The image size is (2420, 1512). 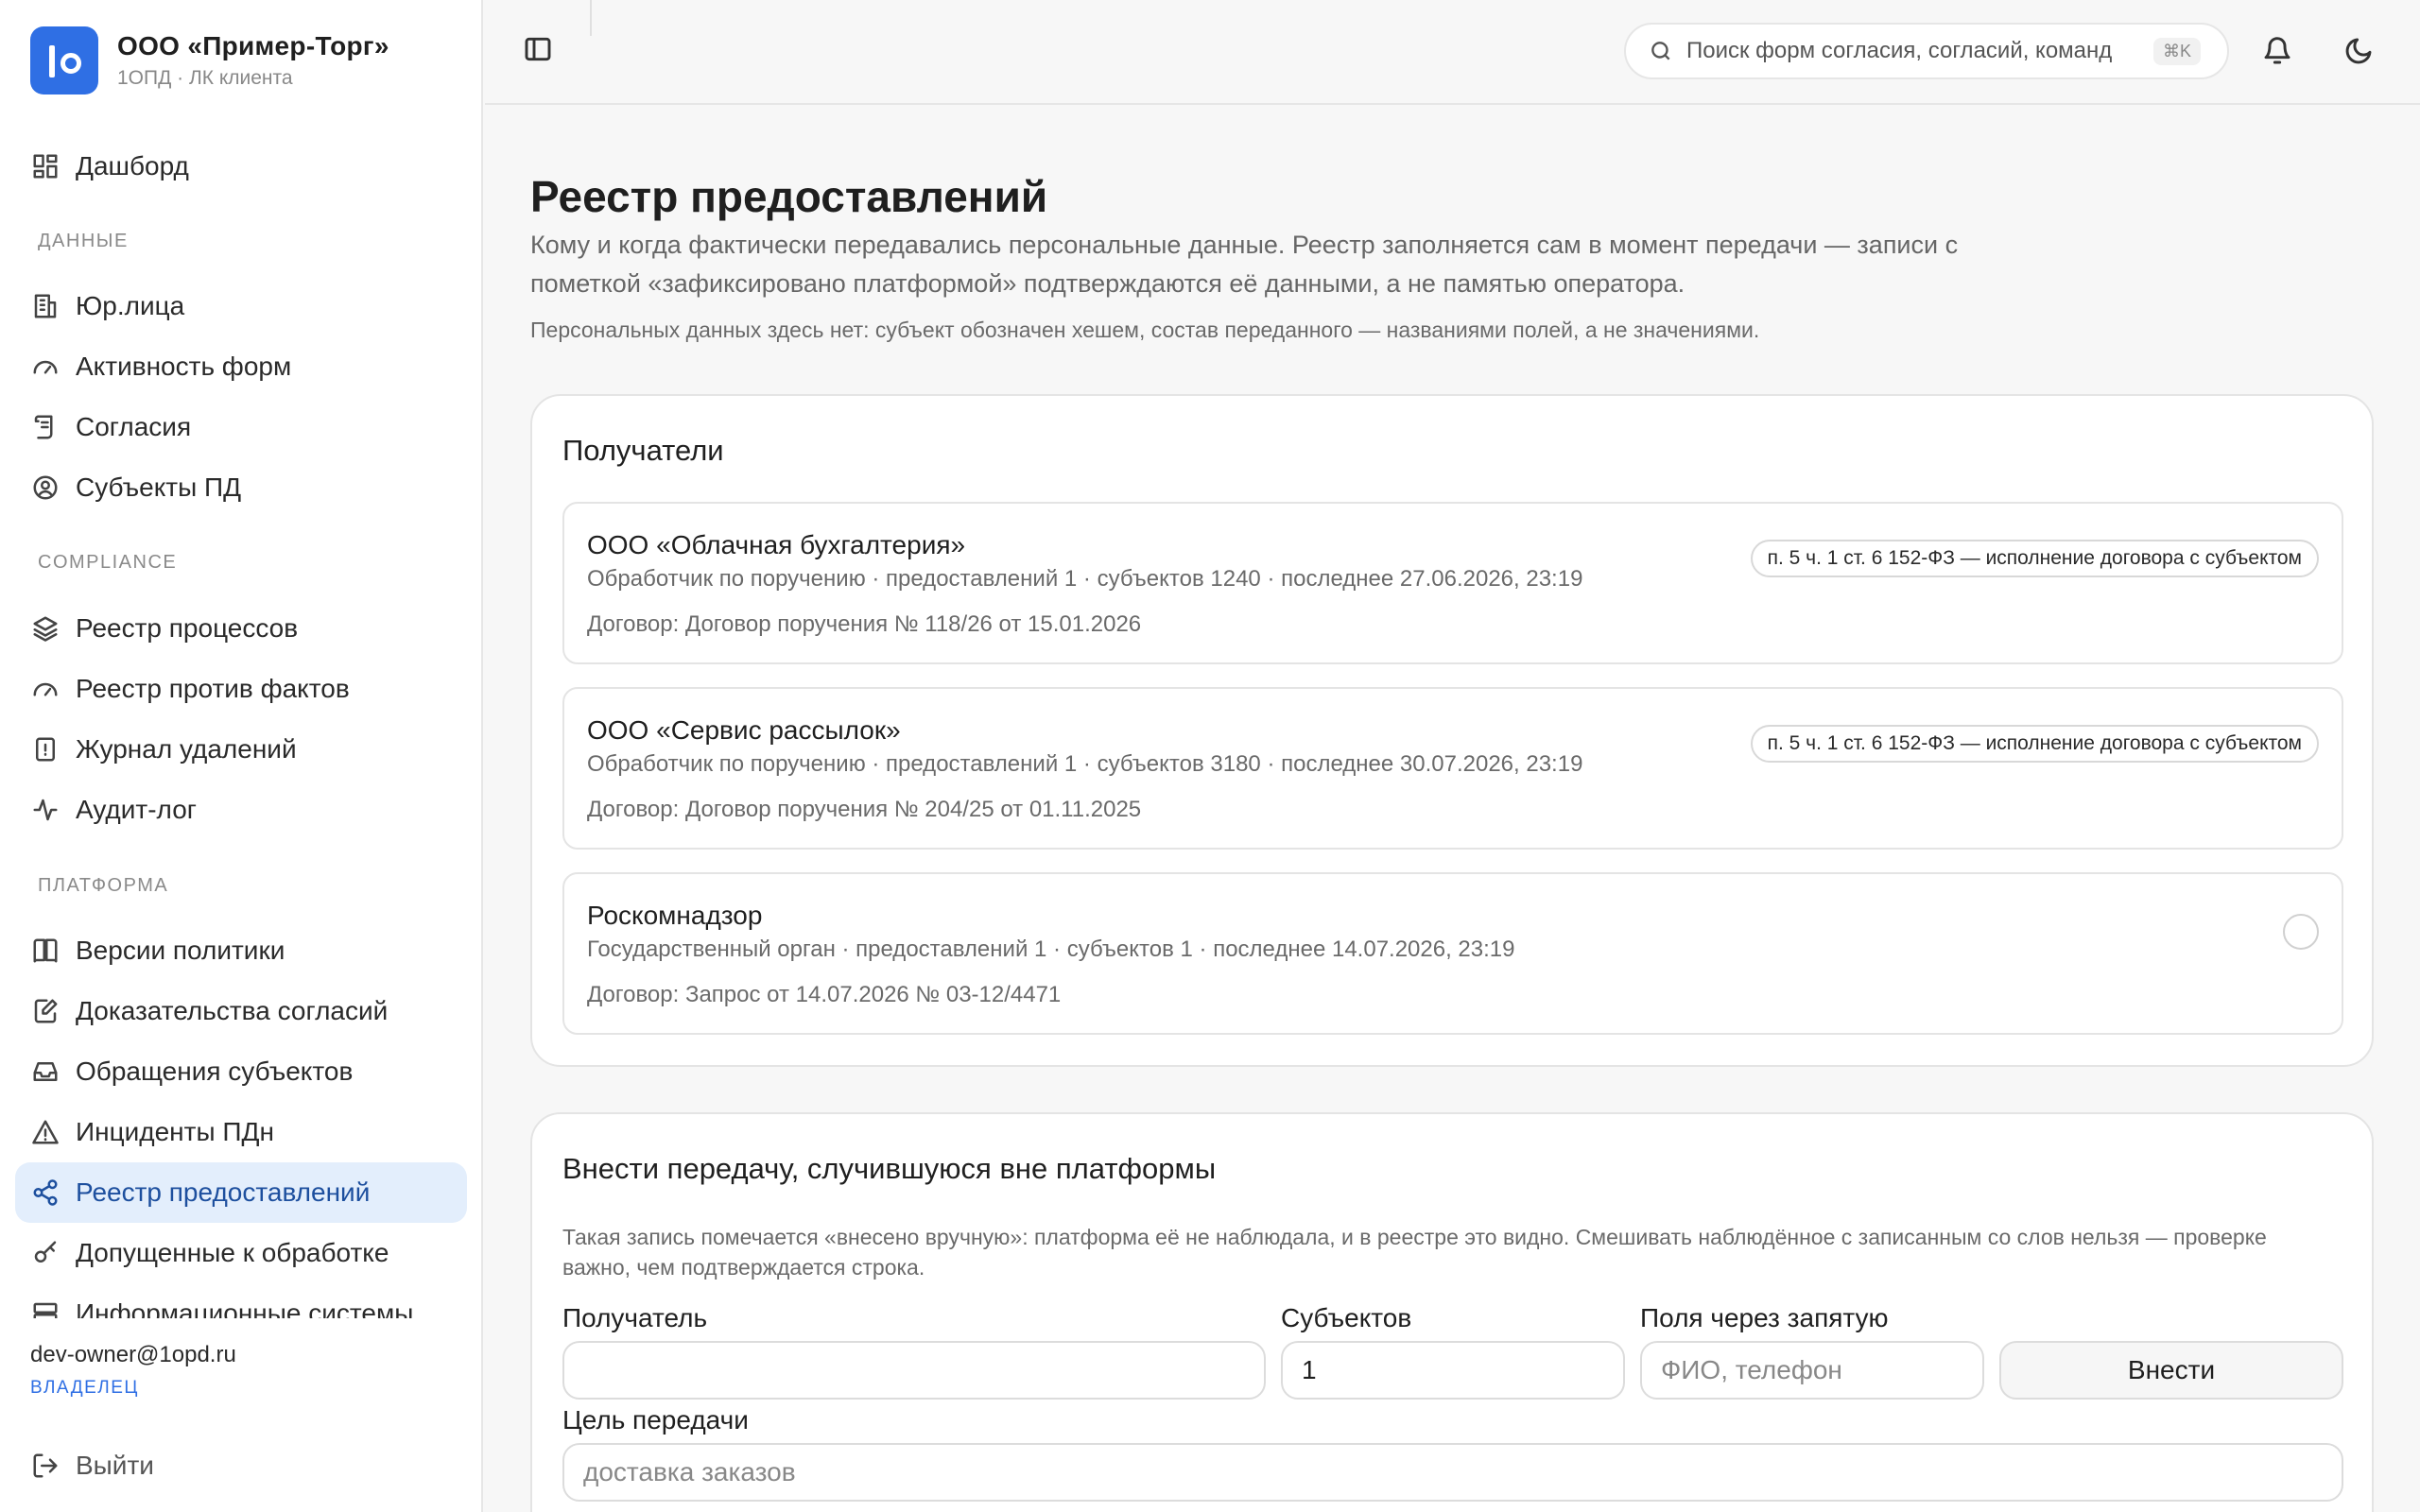 What do you see at coordinates (187, 628) in the screenshot?
I see `sidebar-item-label: Реестр процессов` at bounding box center [187, 628].